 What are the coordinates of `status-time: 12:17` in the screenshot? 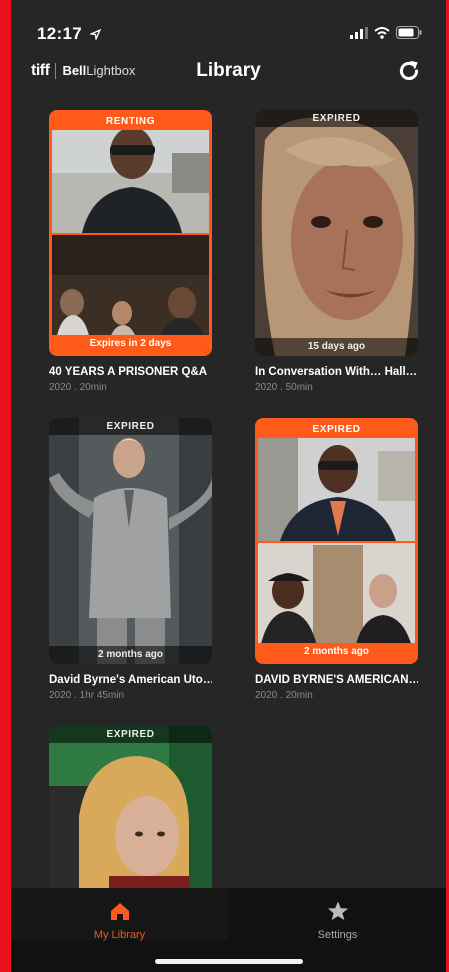 It's located at (59, 33).